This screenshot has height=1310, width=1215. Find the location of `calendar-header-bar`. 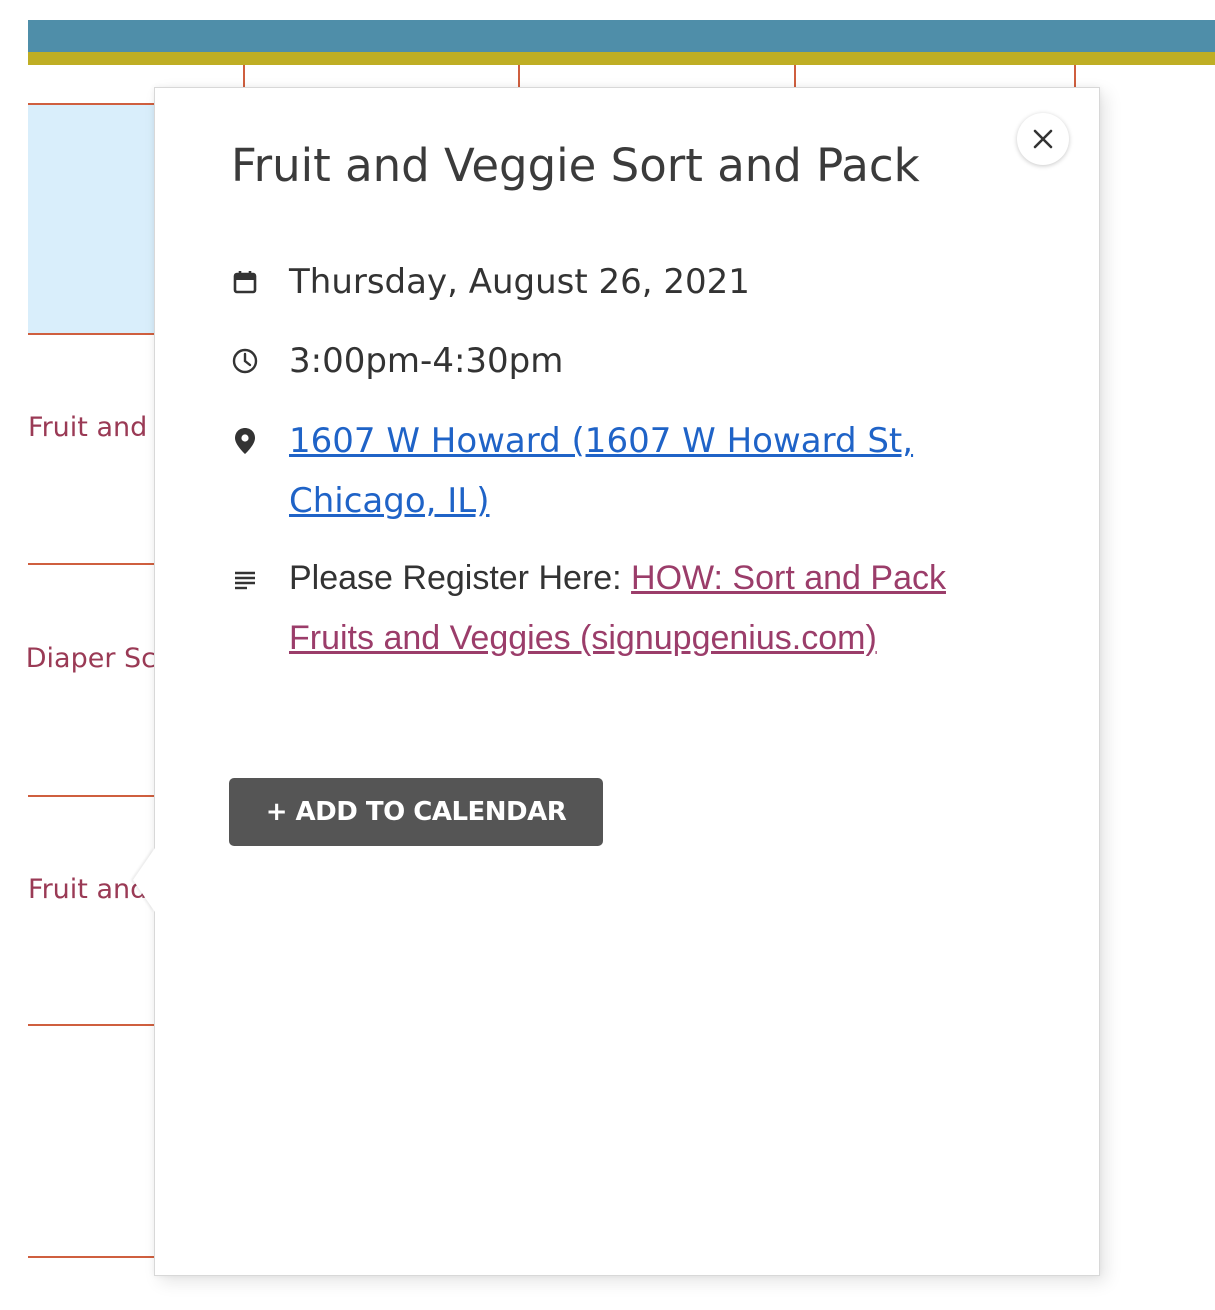

calendar-header-bar is located at coordinates (621, 36).